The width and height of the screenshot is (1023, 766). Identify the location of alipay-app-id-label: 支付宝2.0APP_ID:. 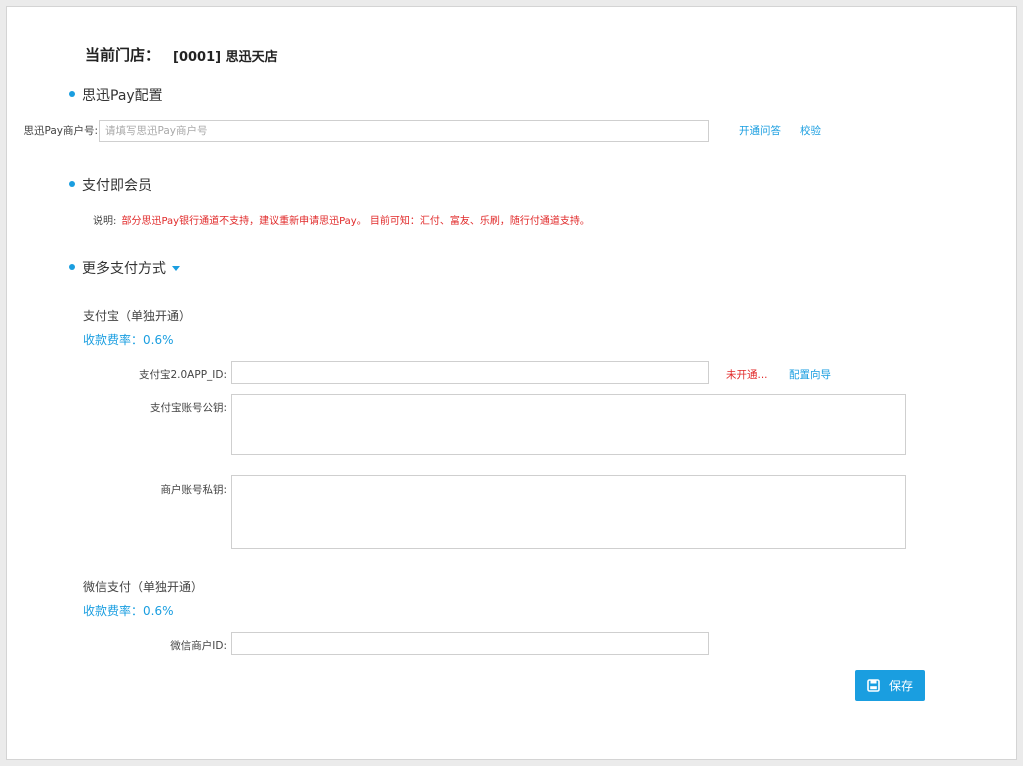
(182, 375).